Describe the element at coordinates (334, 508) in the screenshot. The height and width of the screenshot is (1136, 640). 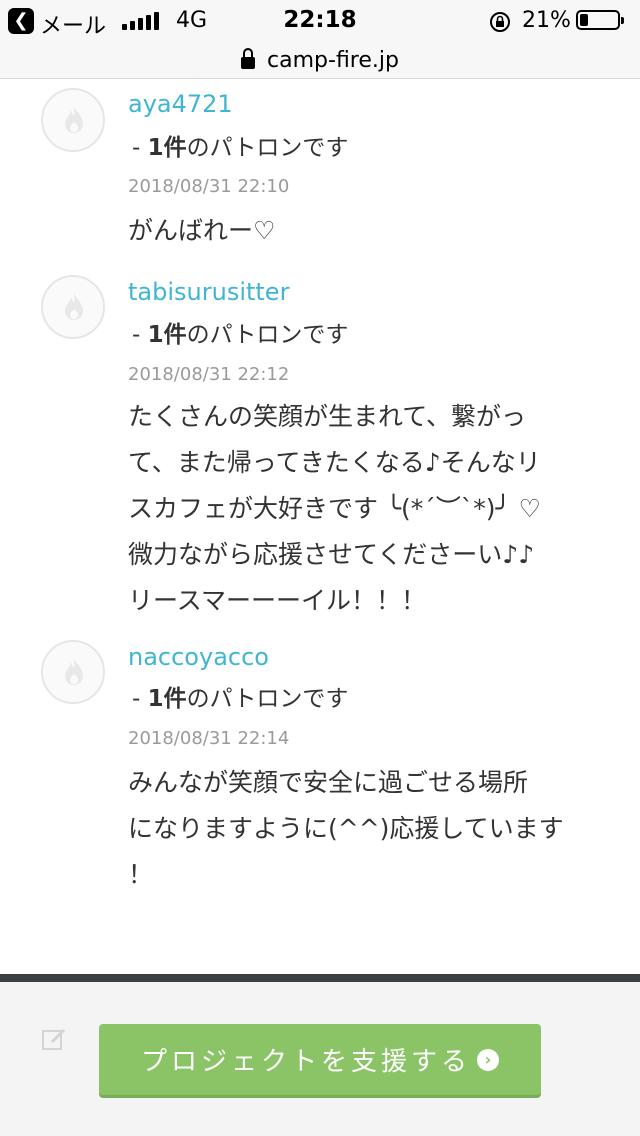
I see `message-line: スカフェが大好きです ╰(*´︶`*)╯ ♡` at that location.